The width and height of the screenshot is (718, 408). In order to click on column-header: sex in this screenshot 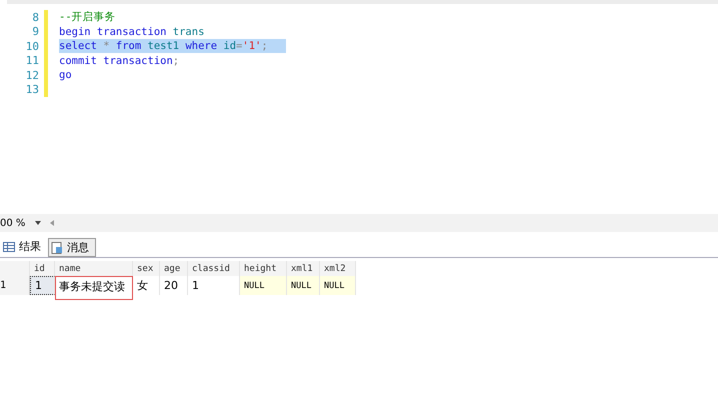, I will do `click(146, 268)`.